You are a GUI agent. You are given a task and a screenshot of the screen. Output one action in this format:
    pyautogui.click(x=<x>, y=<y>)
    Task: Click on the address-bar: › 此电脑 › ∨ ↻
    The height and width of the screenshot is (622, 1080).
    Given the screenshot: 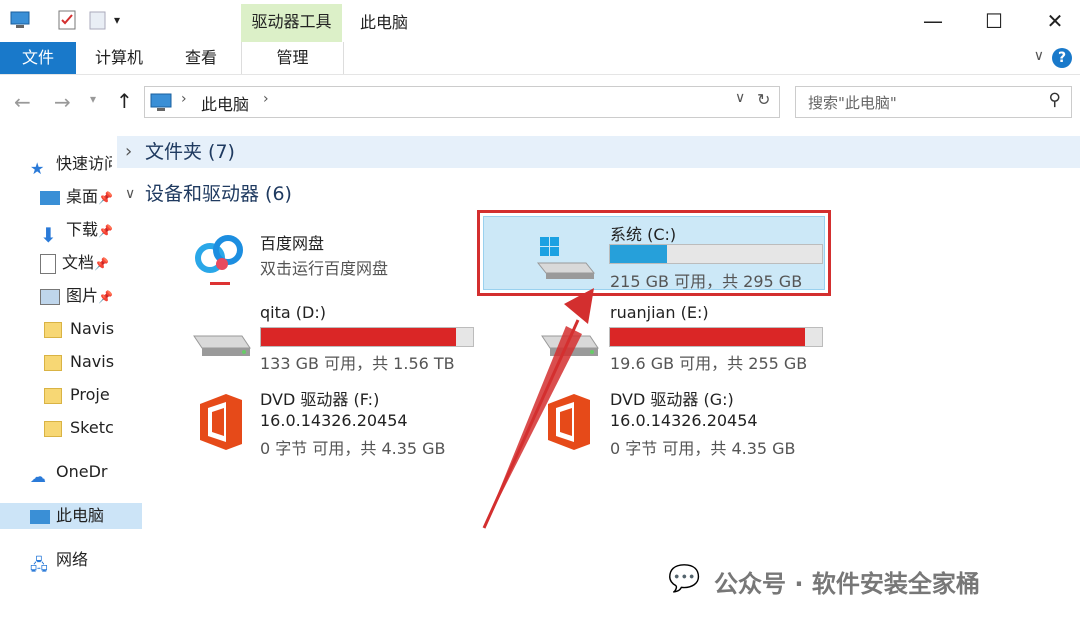 What is the action you would take?
    pyautogui.click(x=462, y=102)
    